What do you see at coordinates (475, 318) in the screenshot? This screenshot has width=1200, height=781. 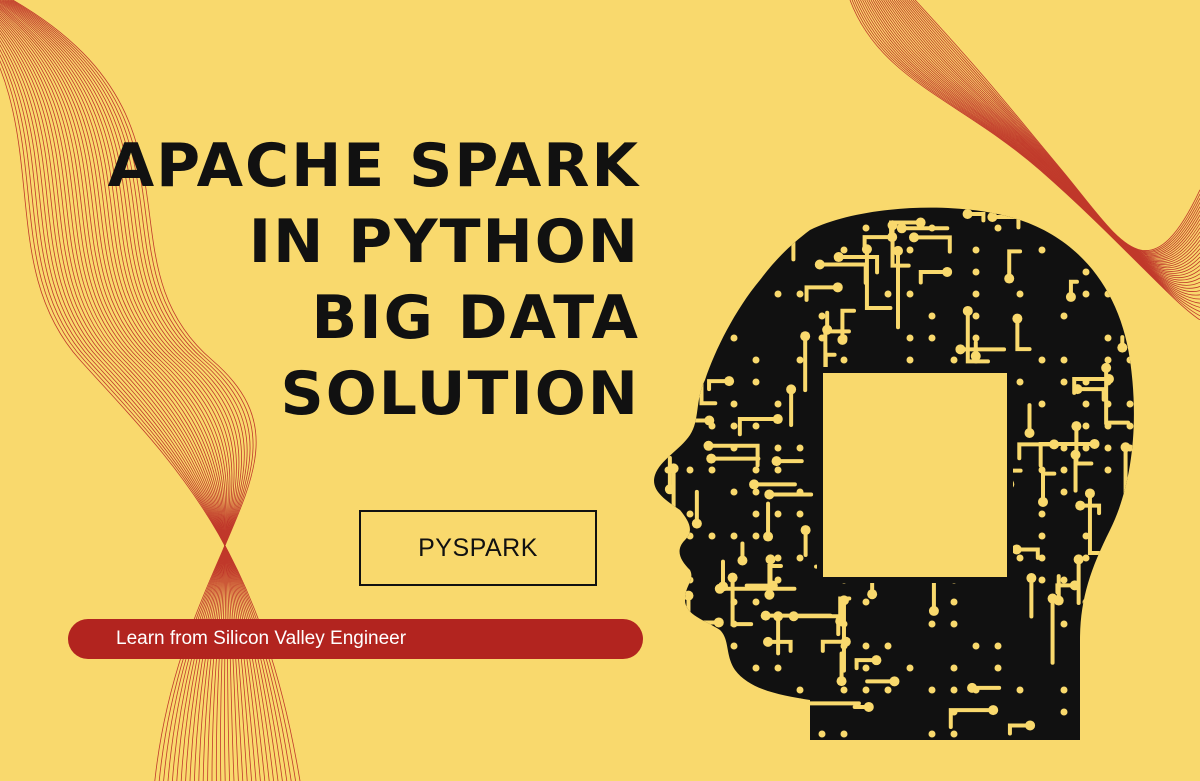 I see `title-line-3: BIG DATA` at bounding box center [475, 318].